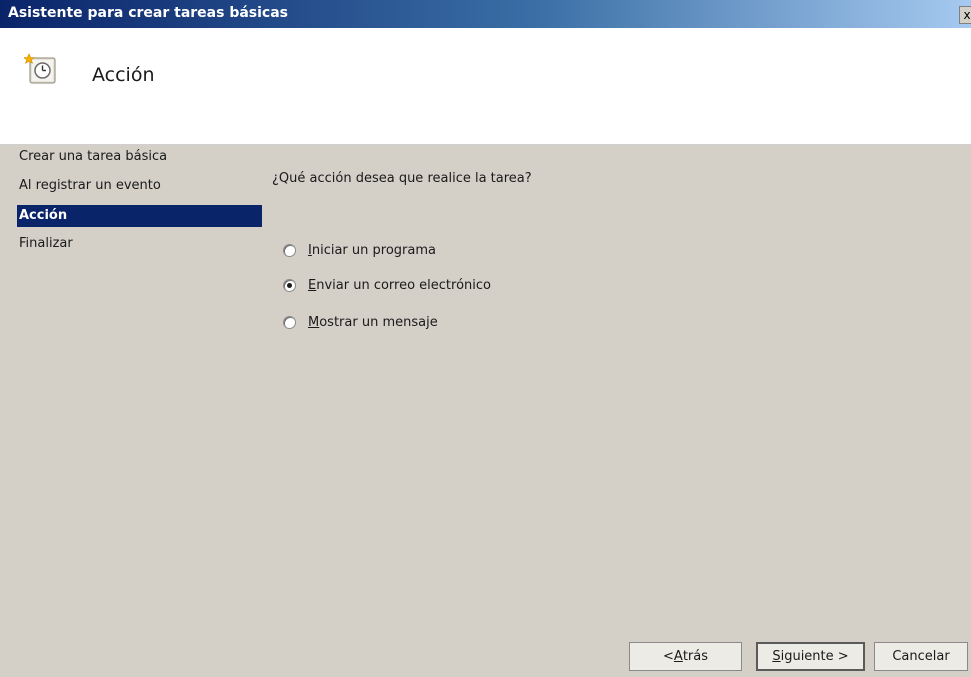 The width and height of the screenshot is (971, 677). I want to click on close-button: x, so click(965, 15).